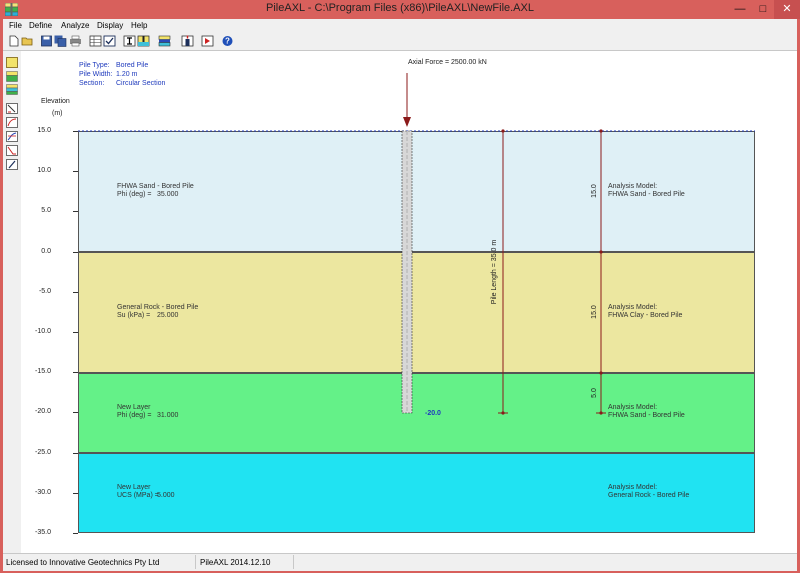 This screenshot has width=800, height=573. What do you see at coordinates (601, 413) in the screenshot?
I see `thickness-node-bottom` at bounding box center [601, 413].